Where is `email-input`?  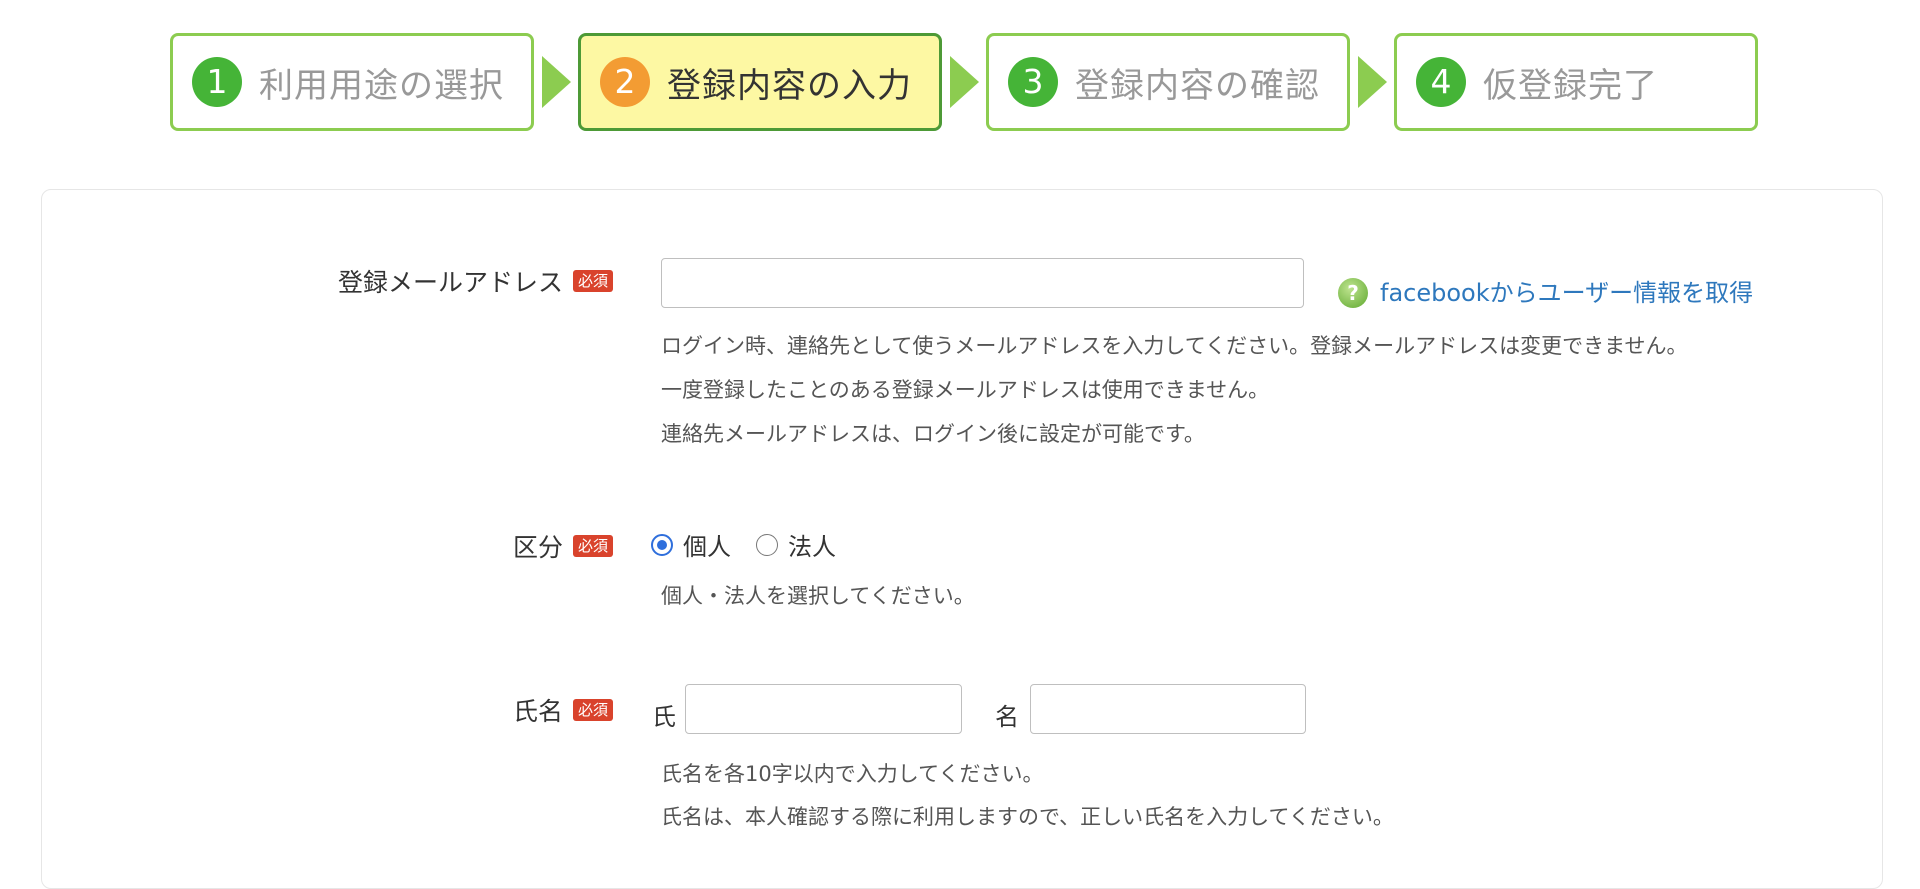 email-input is located at coordinates (982, 283).